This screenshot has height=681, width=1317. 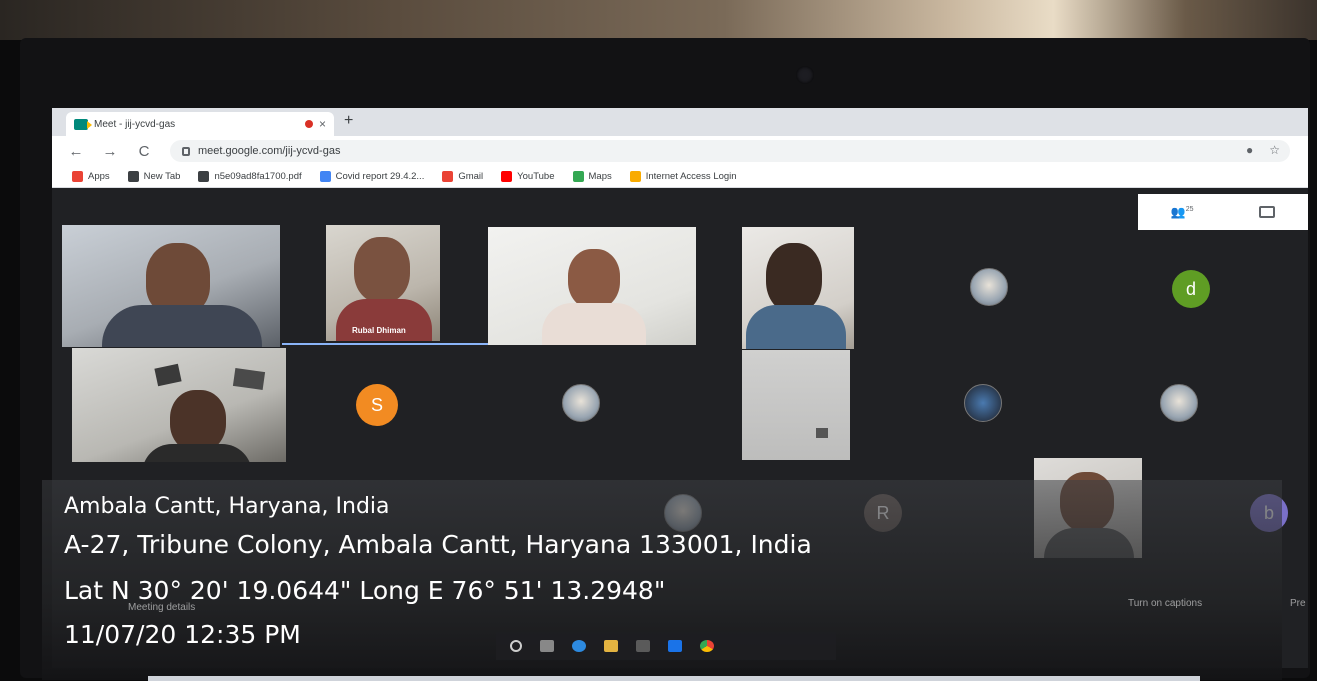 What do you see at coordinates (186, 151) in the screenshot?
I see `lock-icon` at bounding box center [186, 151].